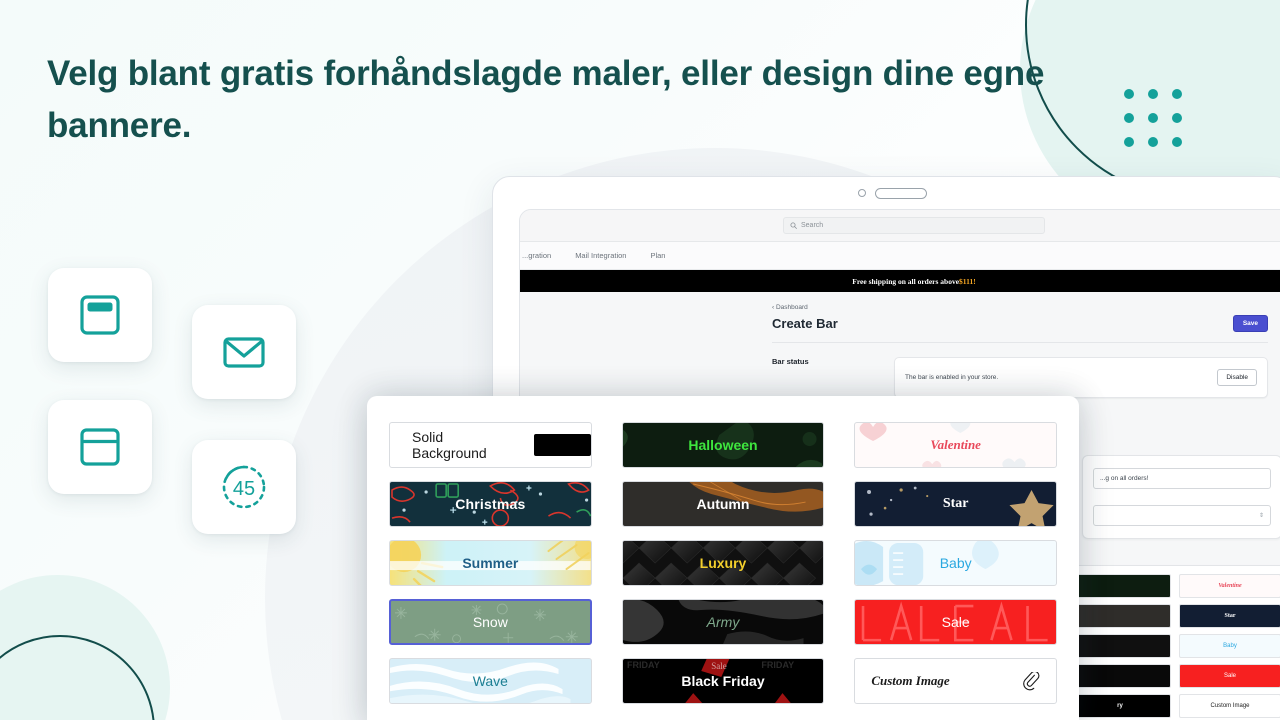 The image size is (1280, 720). I want to click on mini-template-halloween, so click(1120, 586).